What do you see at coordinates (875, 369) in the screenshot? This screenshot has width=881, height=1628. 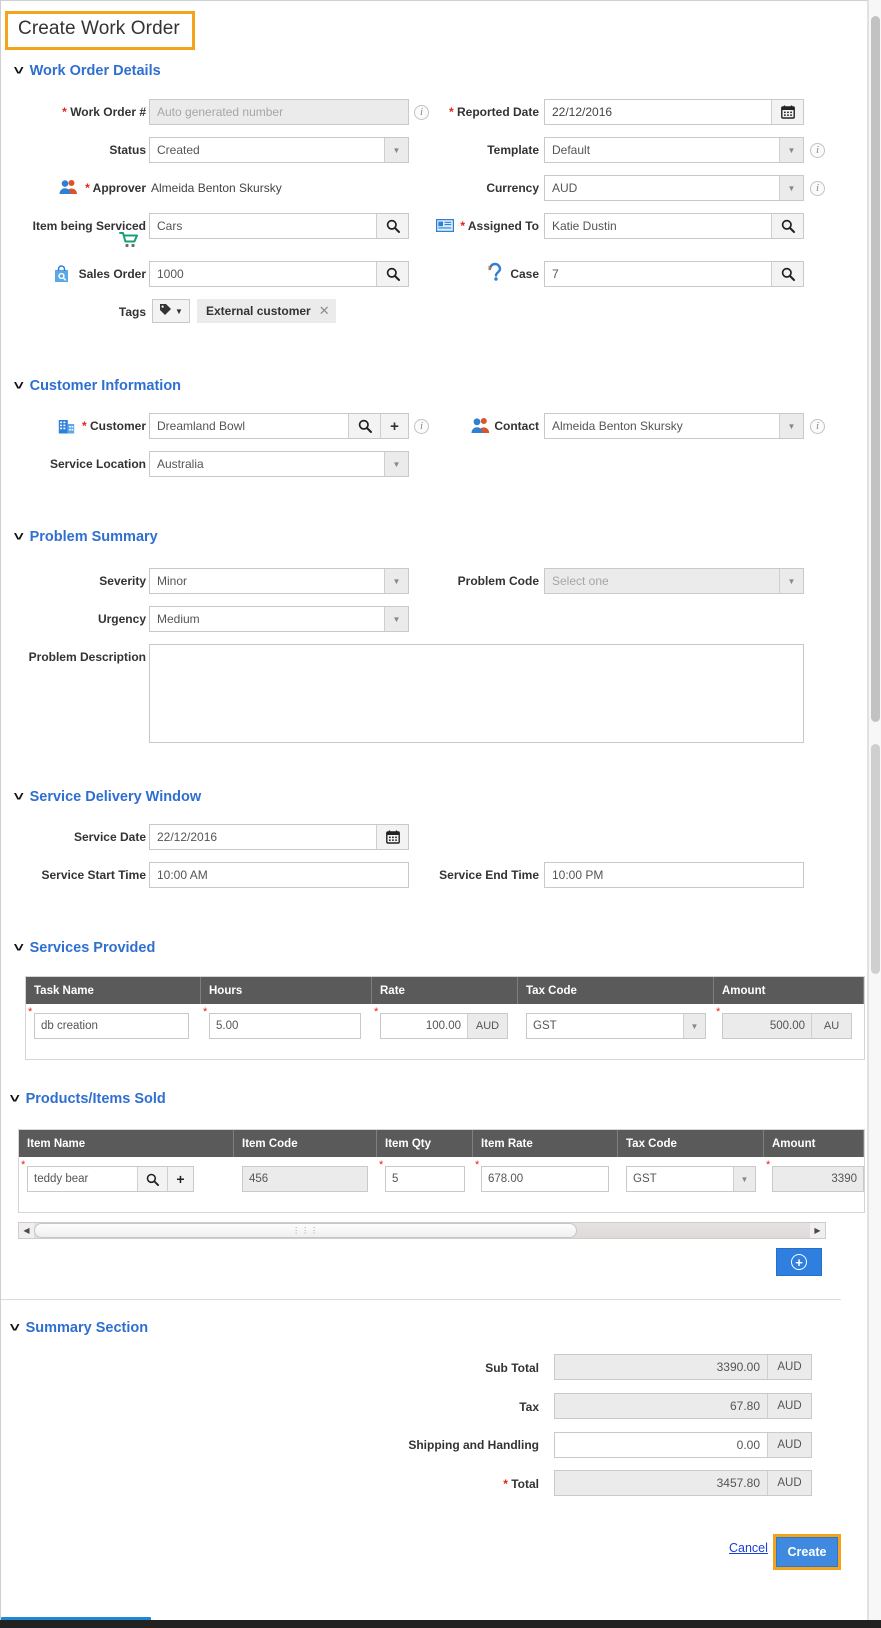 I see `page-scrollbar-thumb` at bounding box center [875, 369].